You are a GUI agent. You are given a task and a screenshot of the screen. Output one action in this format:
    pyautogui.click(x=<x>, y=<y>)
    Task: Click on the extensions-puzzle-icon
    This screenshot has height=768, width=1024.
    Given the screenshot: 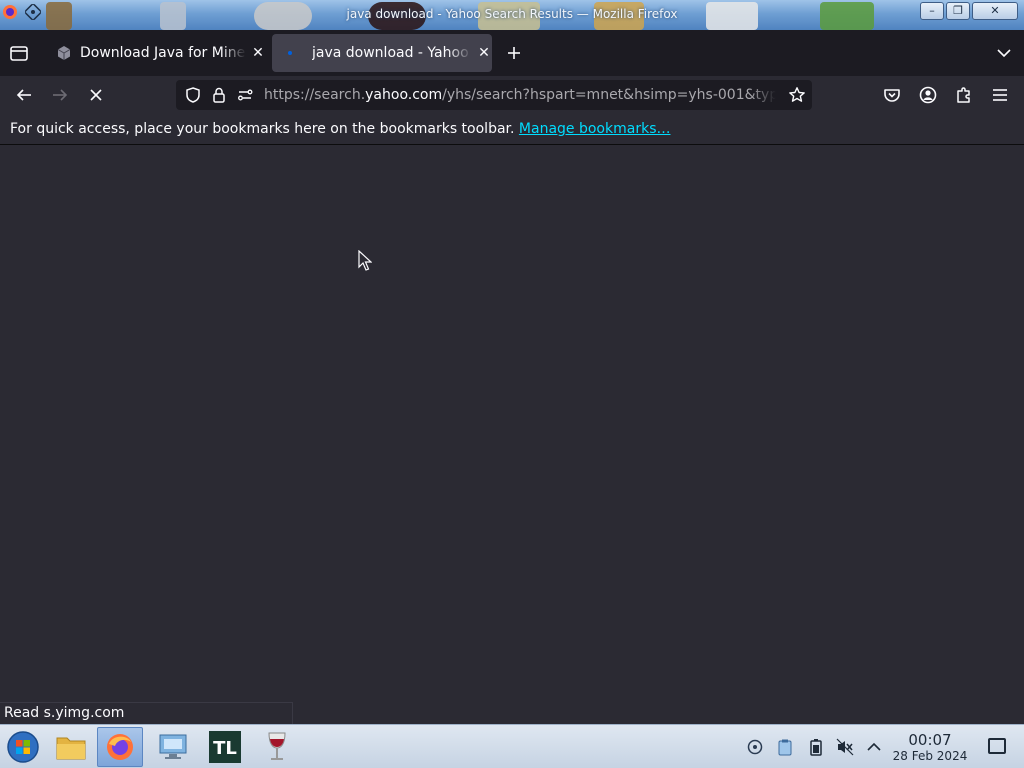 What is the action you would take?
    pyautogui.click(x=964, y=95)
    